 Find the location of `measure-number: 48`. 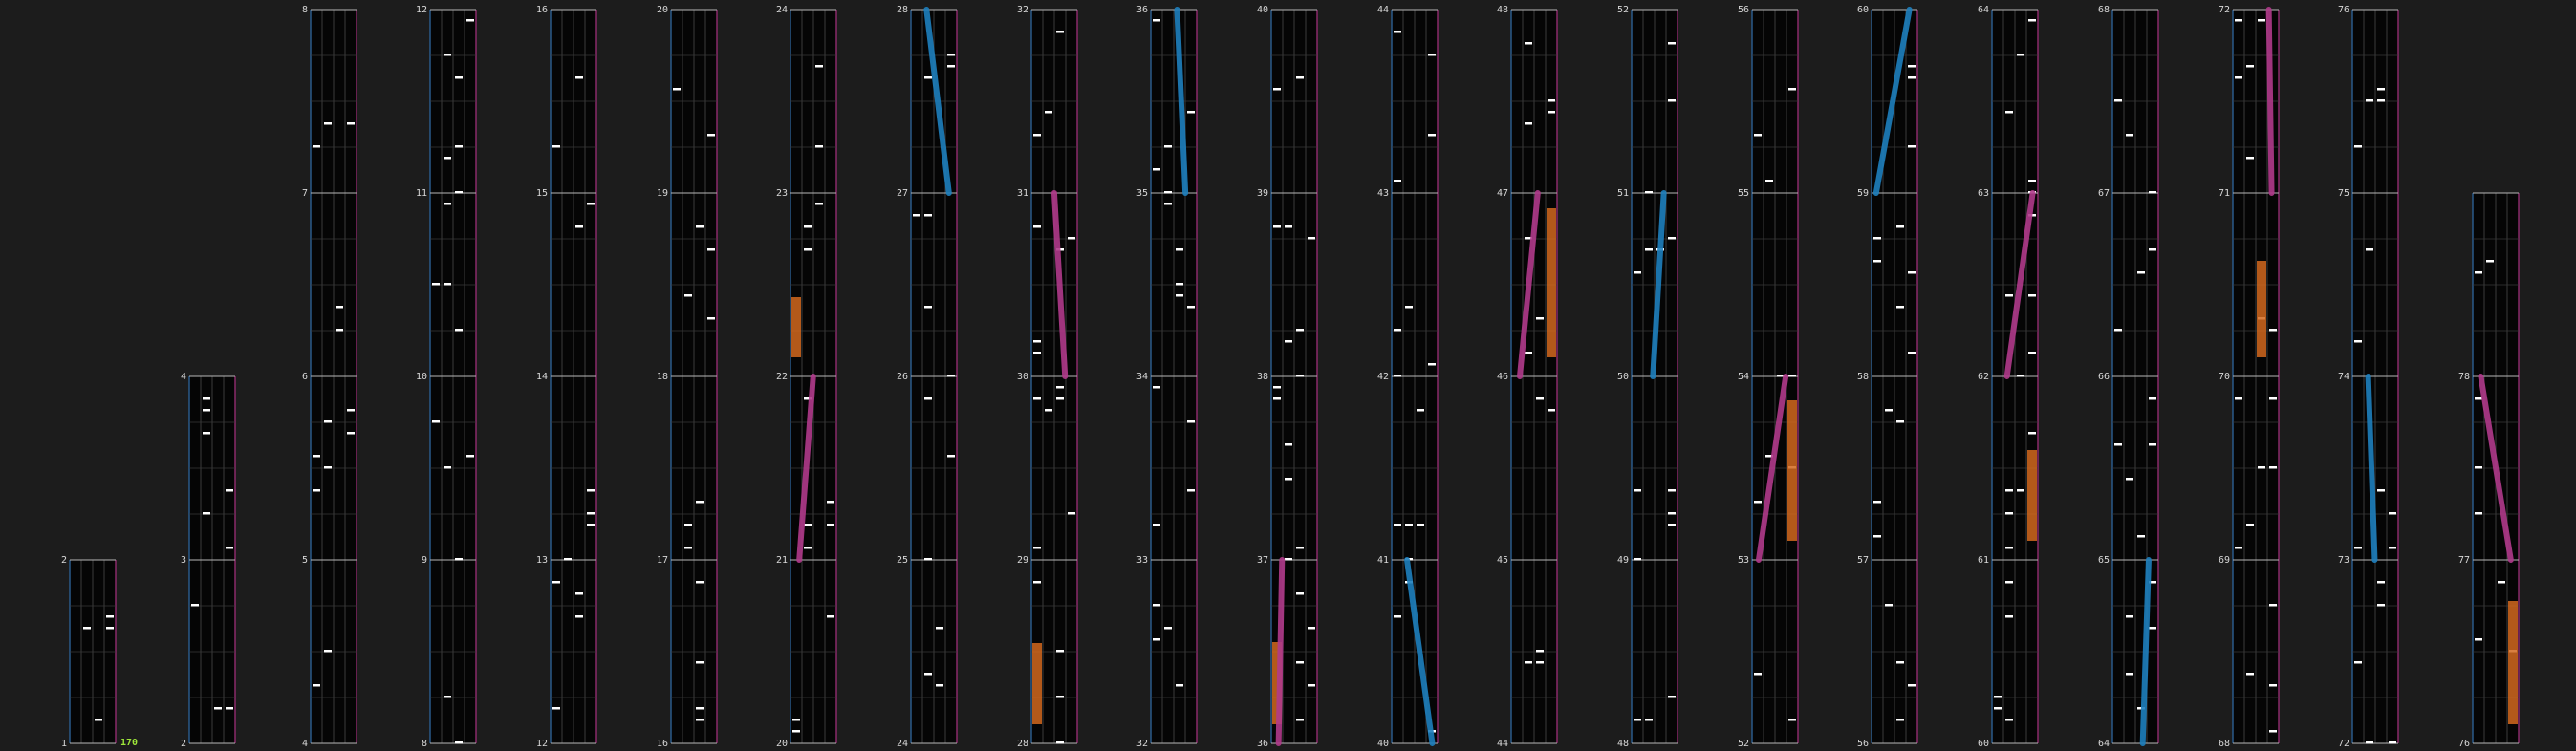

measure-number: 48 is located at coordinates (1502, 10).